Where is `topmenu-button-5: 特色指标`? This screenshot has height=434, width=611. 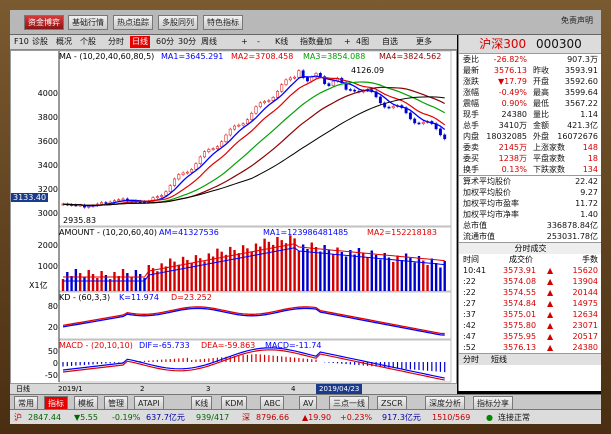 topmenu-button-5: 特色指标 is located at coordinates (223, 22).